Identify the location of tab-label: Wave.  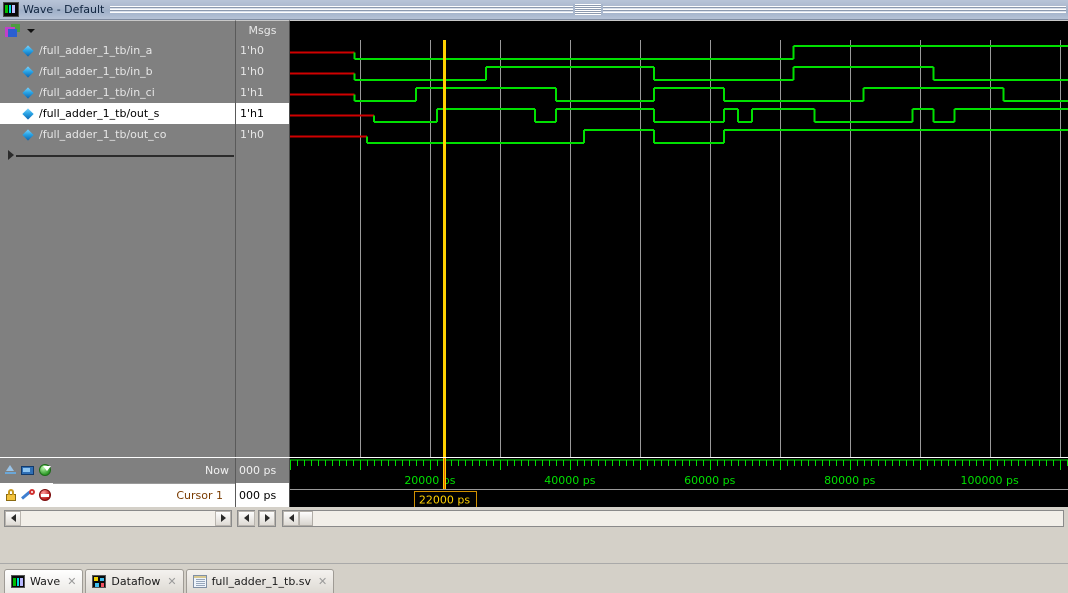
(45, 581).